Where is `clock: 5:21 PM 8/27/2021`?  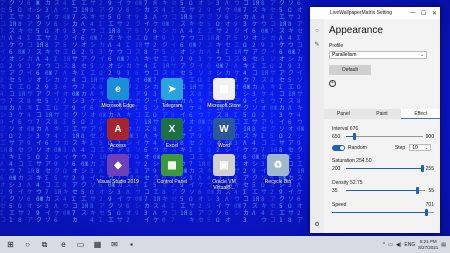
clock: 5:21 PM 8/27/2021 is located at coordinates (428, 244).